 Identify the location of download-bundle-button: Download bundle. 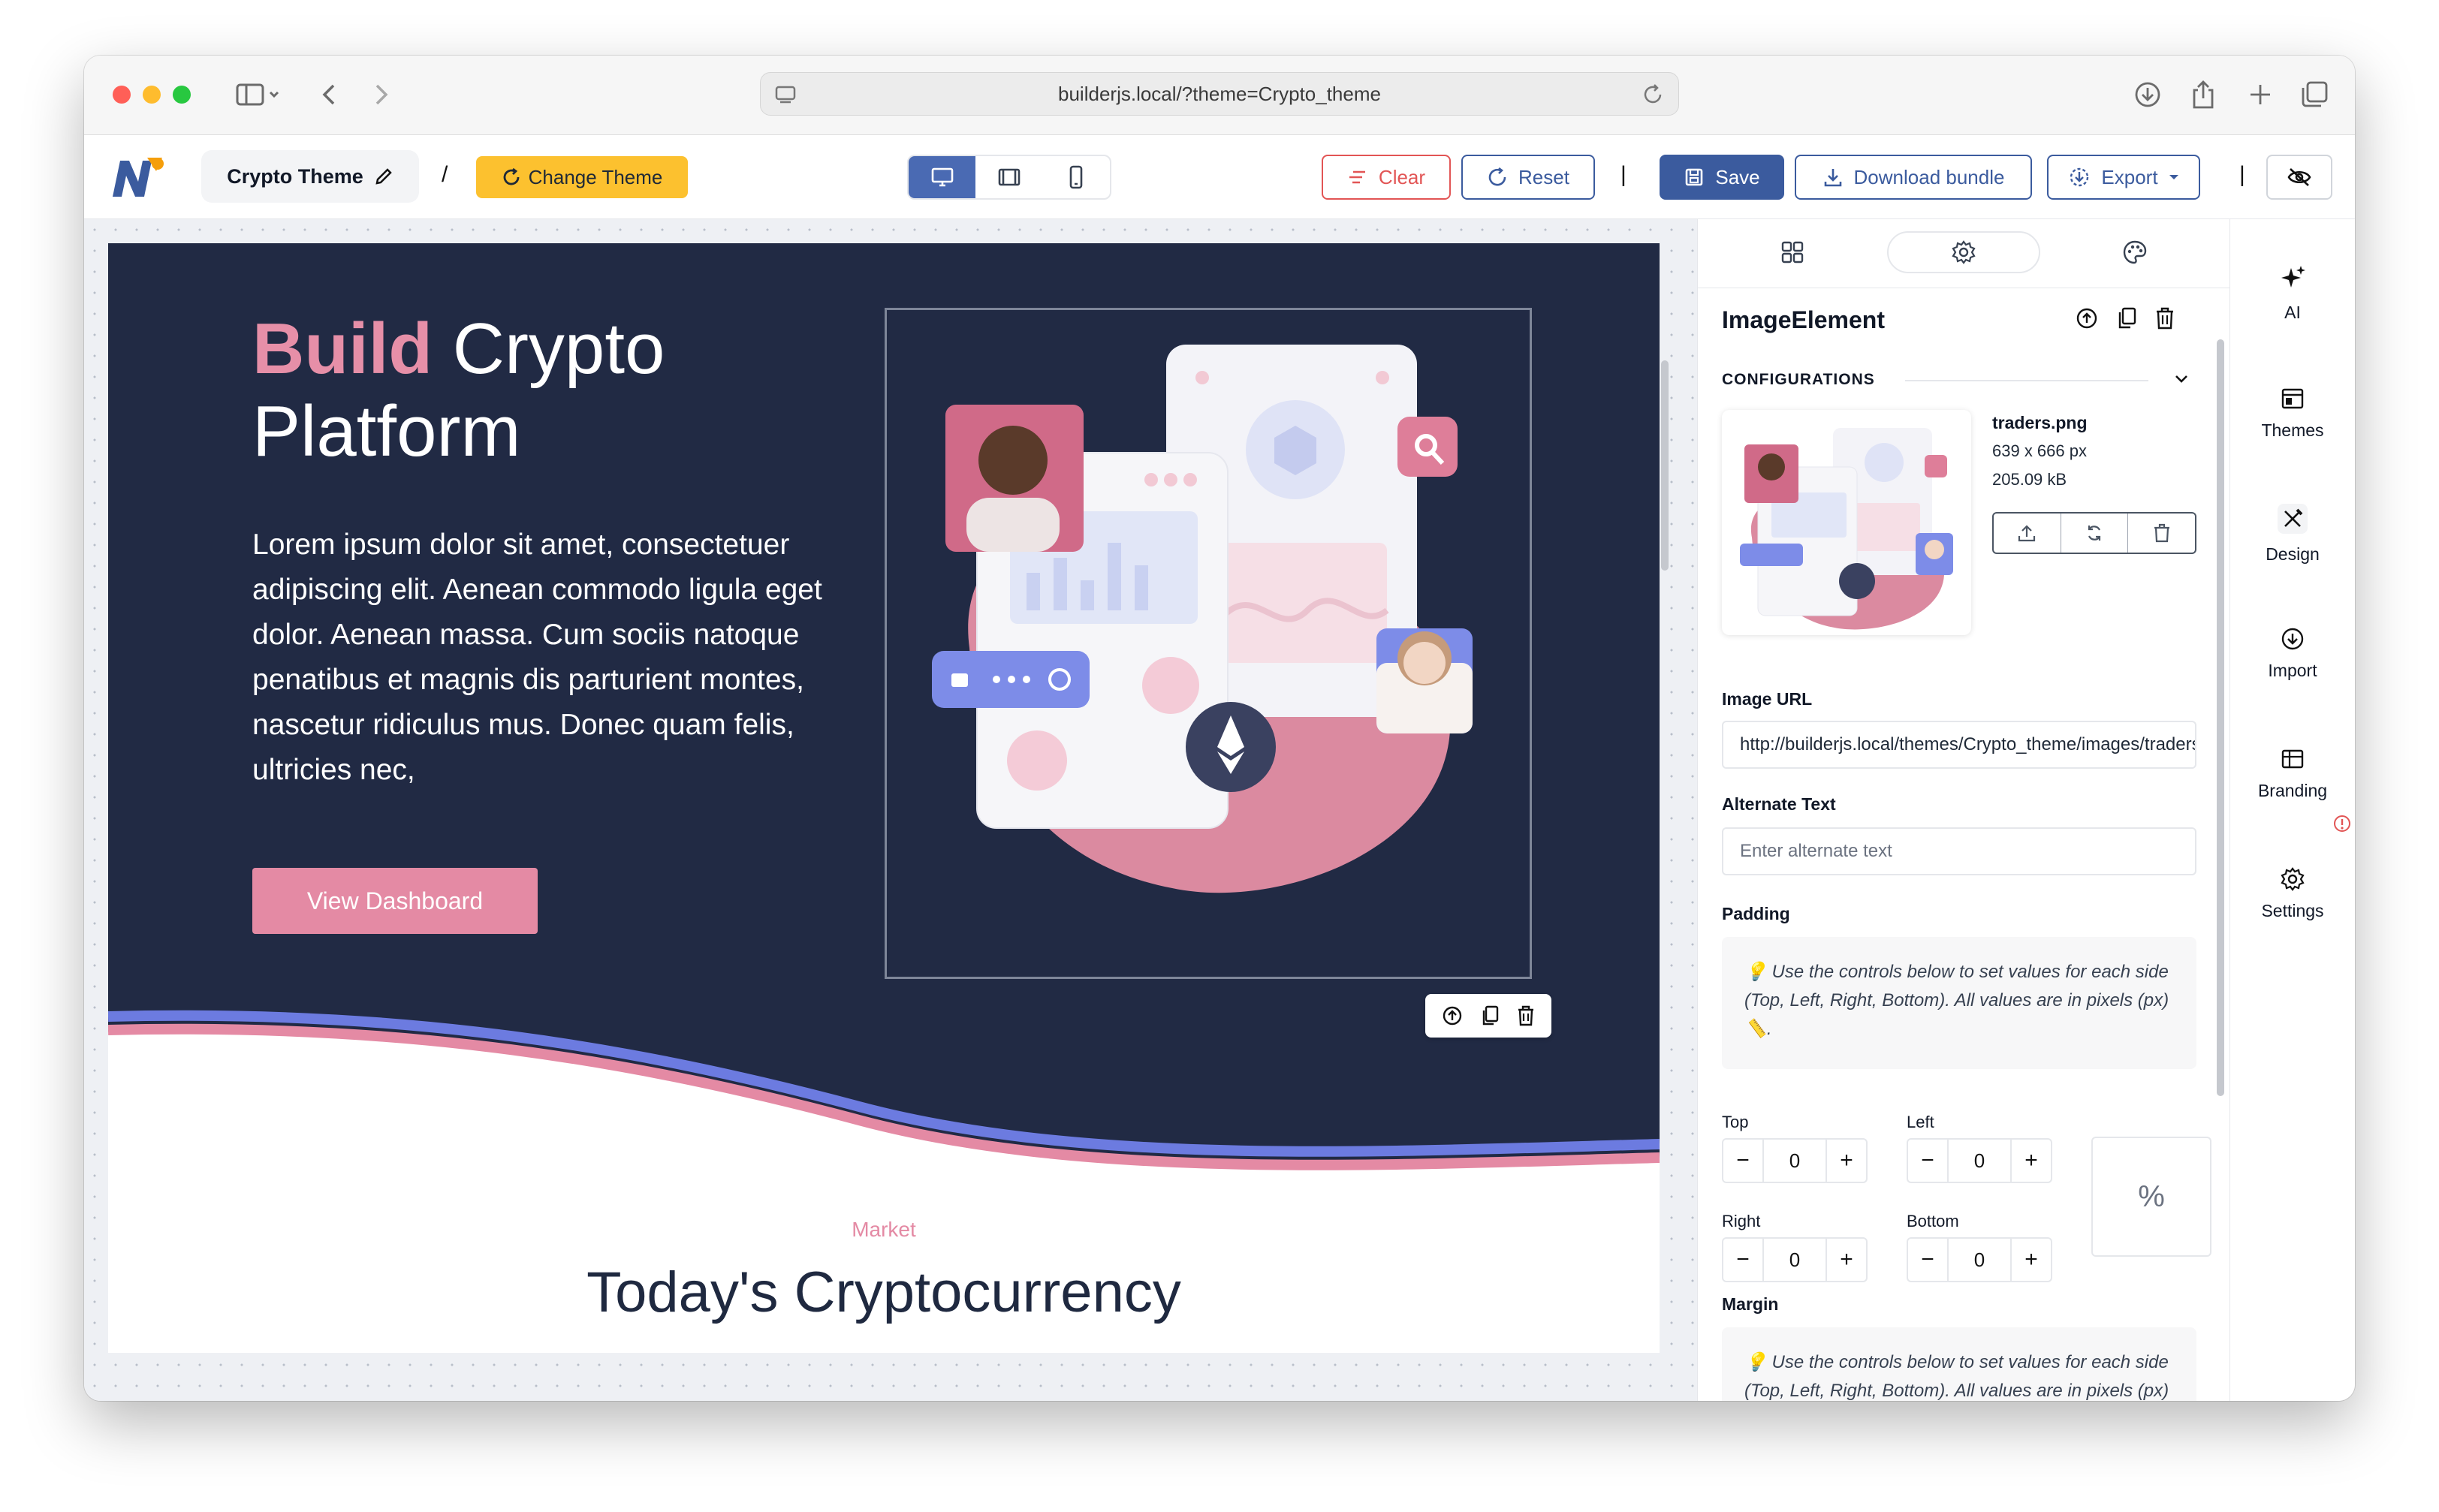
(1913, 178).